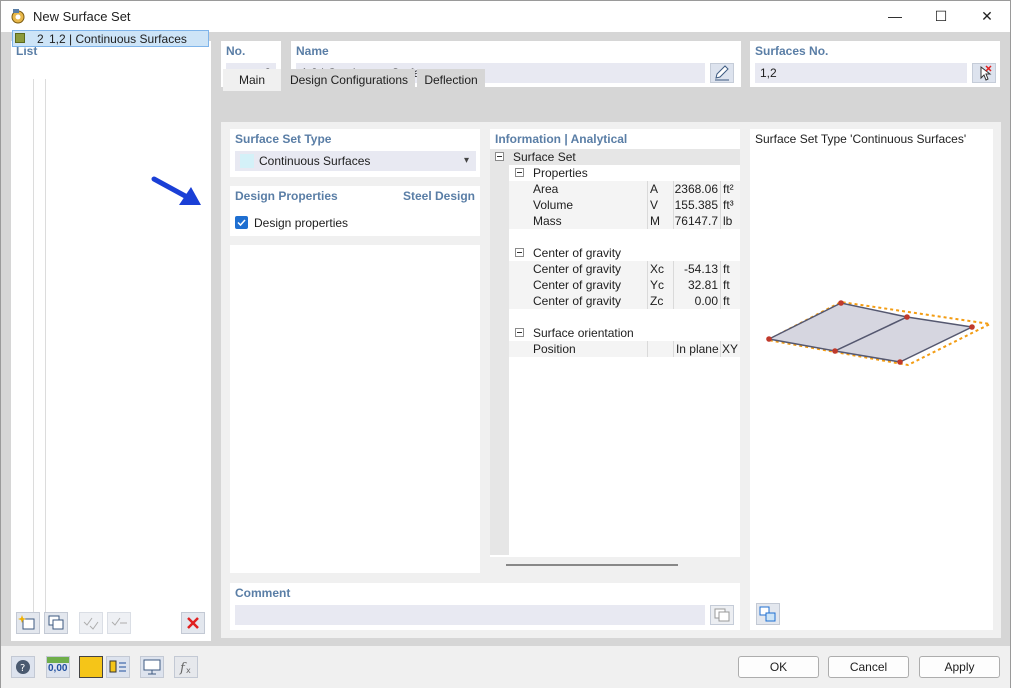 The height and width of the screenshot is (688, 1011). Describe the element at coordinates (722, 73) in the screenshot. I see `edit-name-button` at that location.